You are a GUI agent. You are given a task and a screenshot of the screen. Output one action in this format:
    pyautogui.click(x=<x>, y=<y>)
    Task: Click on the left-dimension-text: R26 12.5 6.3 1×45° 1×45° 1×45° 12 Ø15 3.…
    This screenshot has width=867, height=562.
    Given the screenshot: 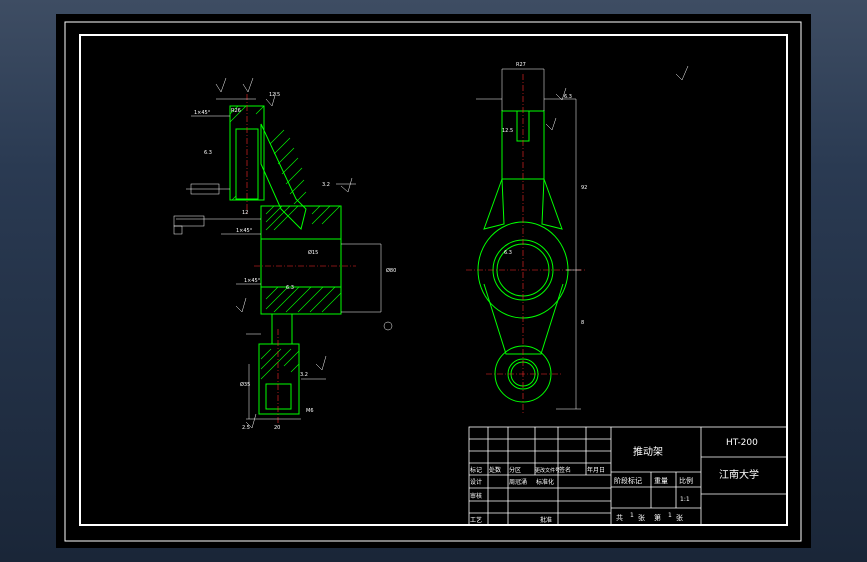 What is the action you would take?
    pyautogui.click(x=295, y=261)
    